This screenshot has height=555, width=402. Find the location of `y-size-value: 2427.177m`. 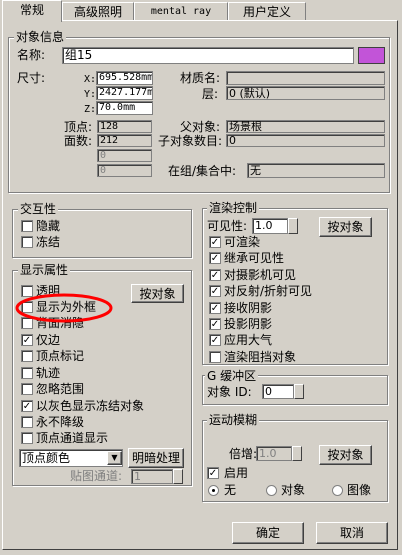

y-size-value: 2427.177m is located at coordinates (124, 93).